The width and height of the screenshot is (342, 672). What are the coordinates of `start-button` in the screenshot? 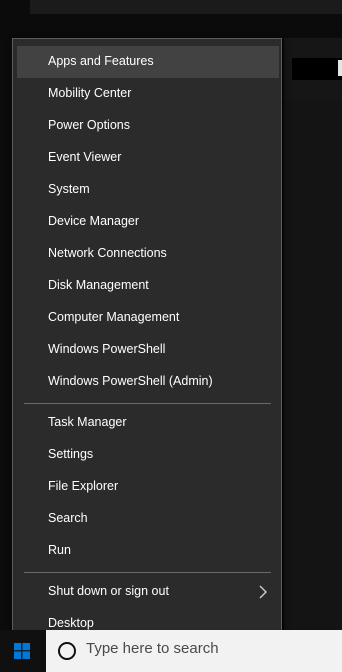 It's located at (23, 651).